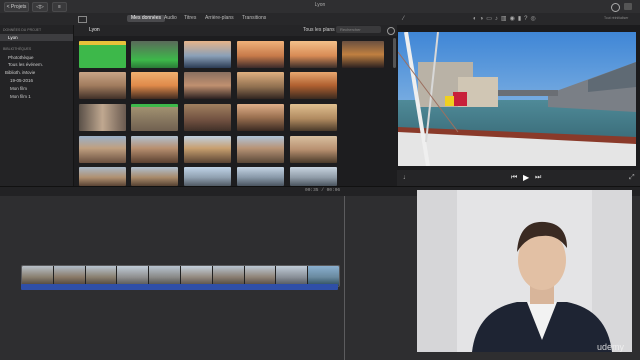  I want to click on microphone-icon: ♩, so click(406, 177).